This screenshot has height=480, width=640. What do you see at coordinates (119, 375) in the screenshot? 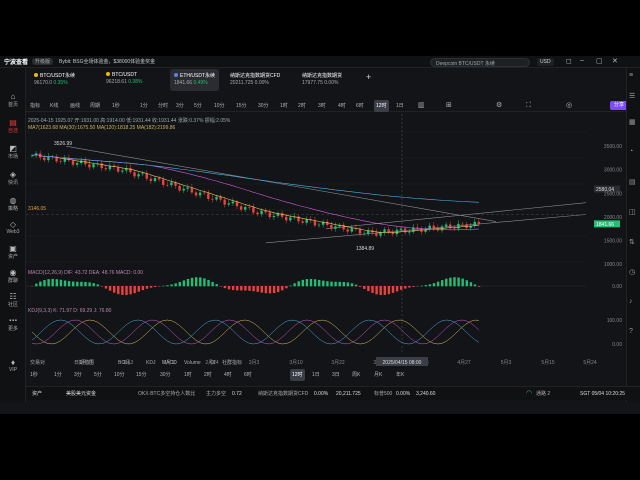
I see `btf-10m: 10分` at bounding box center [119, 375].